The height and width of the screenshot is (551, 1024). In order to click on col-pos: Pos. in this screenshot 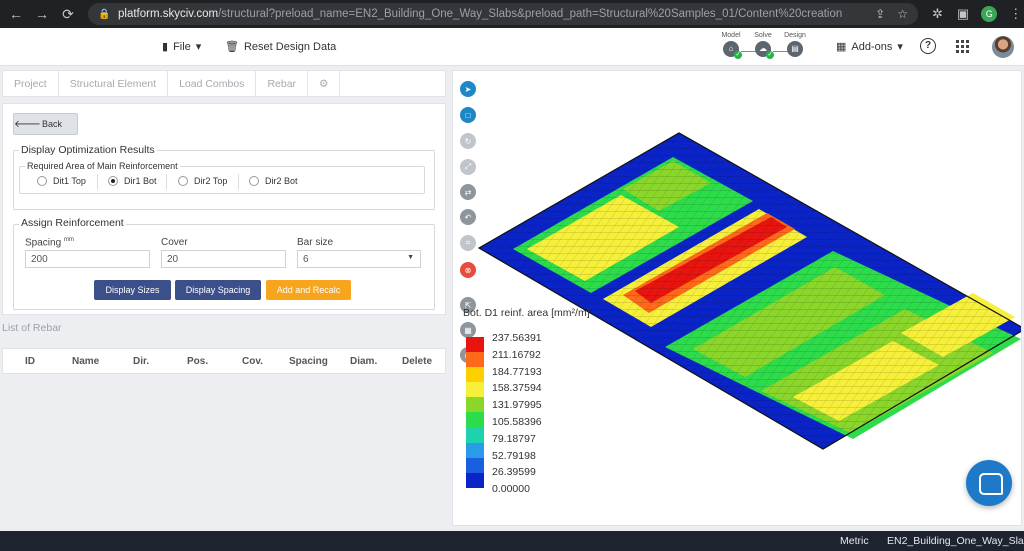, I will do `click(198, 361)`.